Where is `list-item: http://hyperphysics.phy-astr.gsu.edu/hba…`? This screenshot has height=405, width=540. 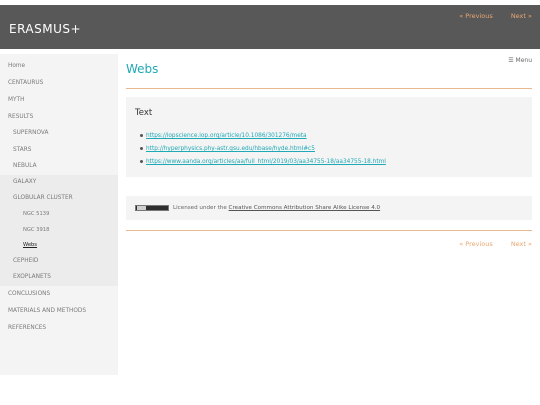
list-item: http://hyperphysics.phy-astr.gsu.edu/hba… is located at coordinates (263, 151).